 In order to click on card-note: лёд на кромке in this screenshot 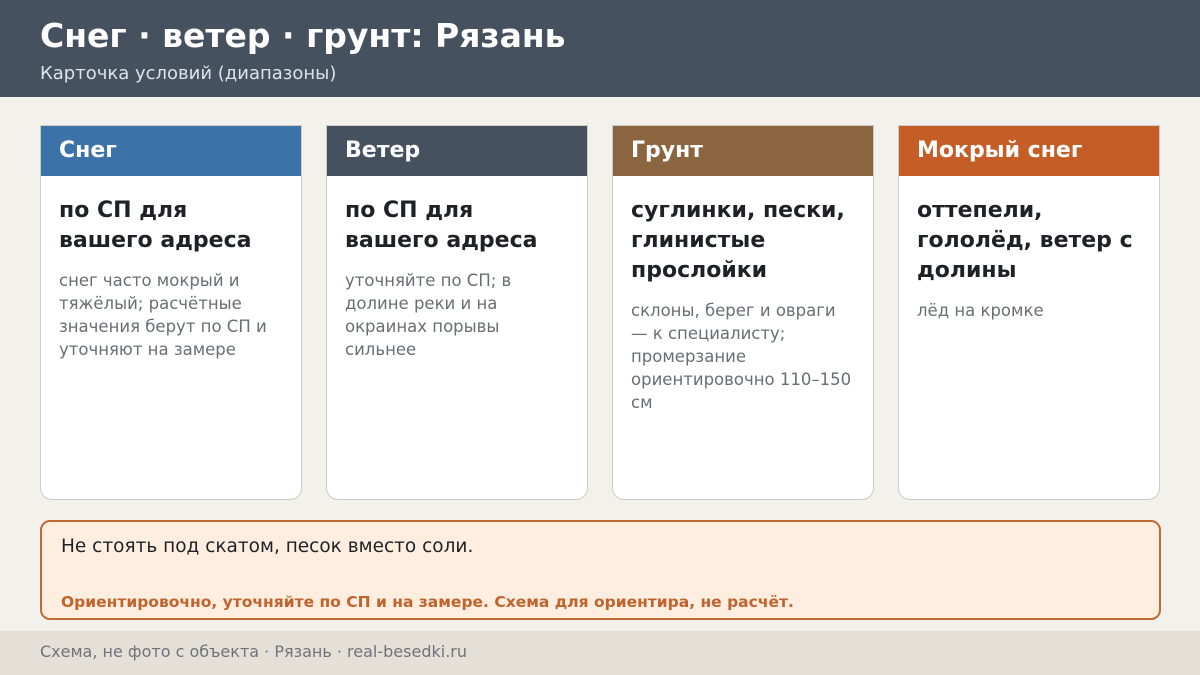, I will do `click(980, 310)`.